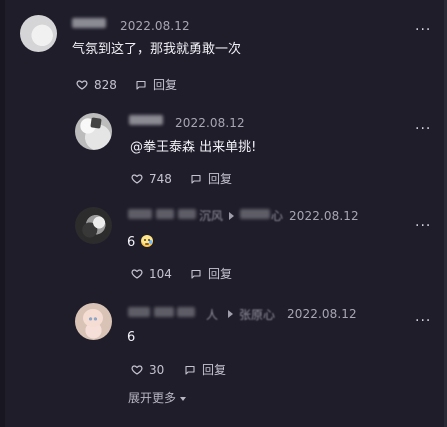 This screenshot has height=427, width=447. I want to click on expand-more-button: 展开更多, so click(157, 398).